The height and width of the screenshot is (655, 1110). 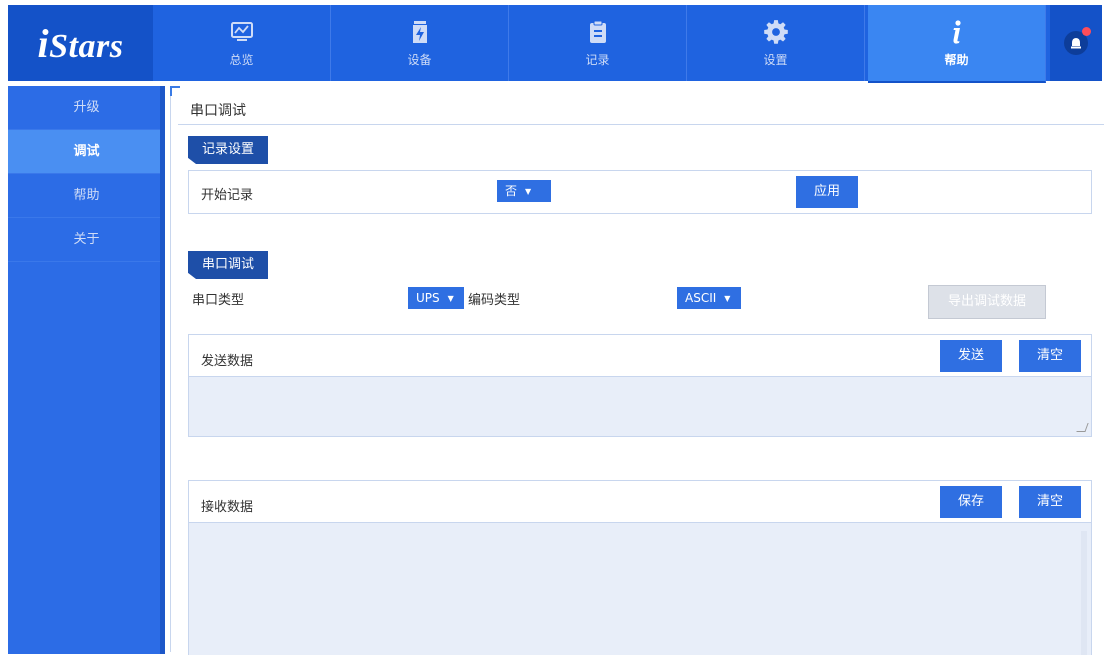 What do you see at coordinates (598, 32) in the screenshot?
I see `clipboard-icon` at bounding box center [598, 32].